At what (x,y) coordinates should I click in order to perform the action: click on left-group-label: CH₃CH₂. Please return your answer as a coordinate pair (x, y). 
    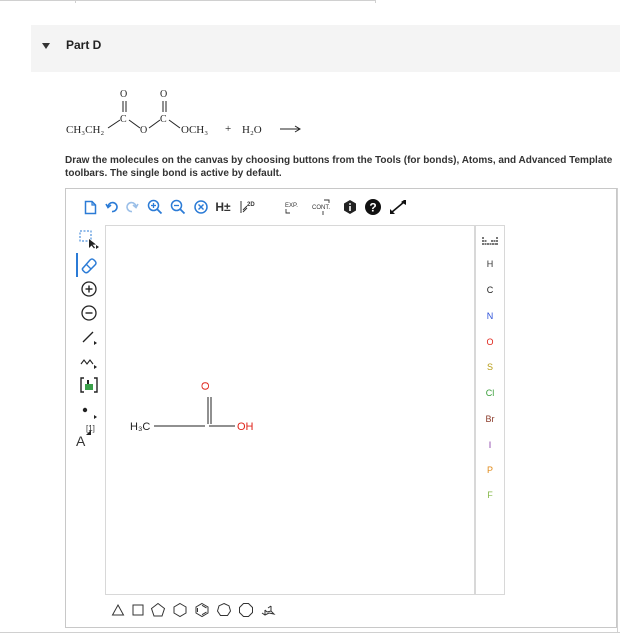
    Looking at the image, I should click on (85, 130).